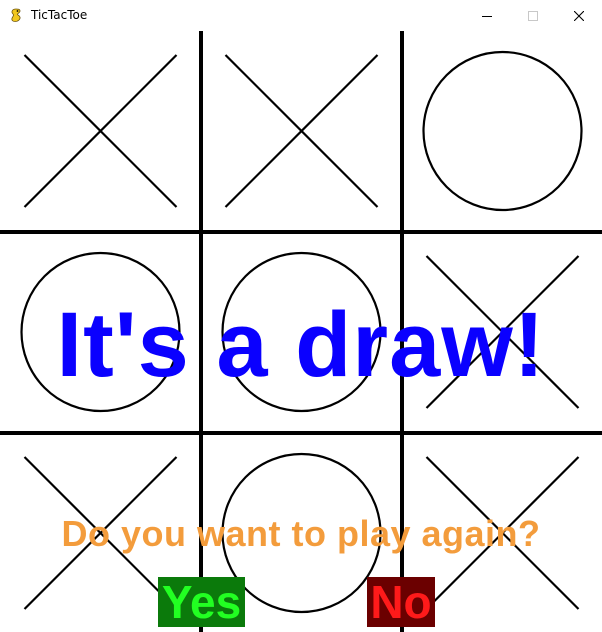  I want to click on no-button-label: No, so click(401, 602).